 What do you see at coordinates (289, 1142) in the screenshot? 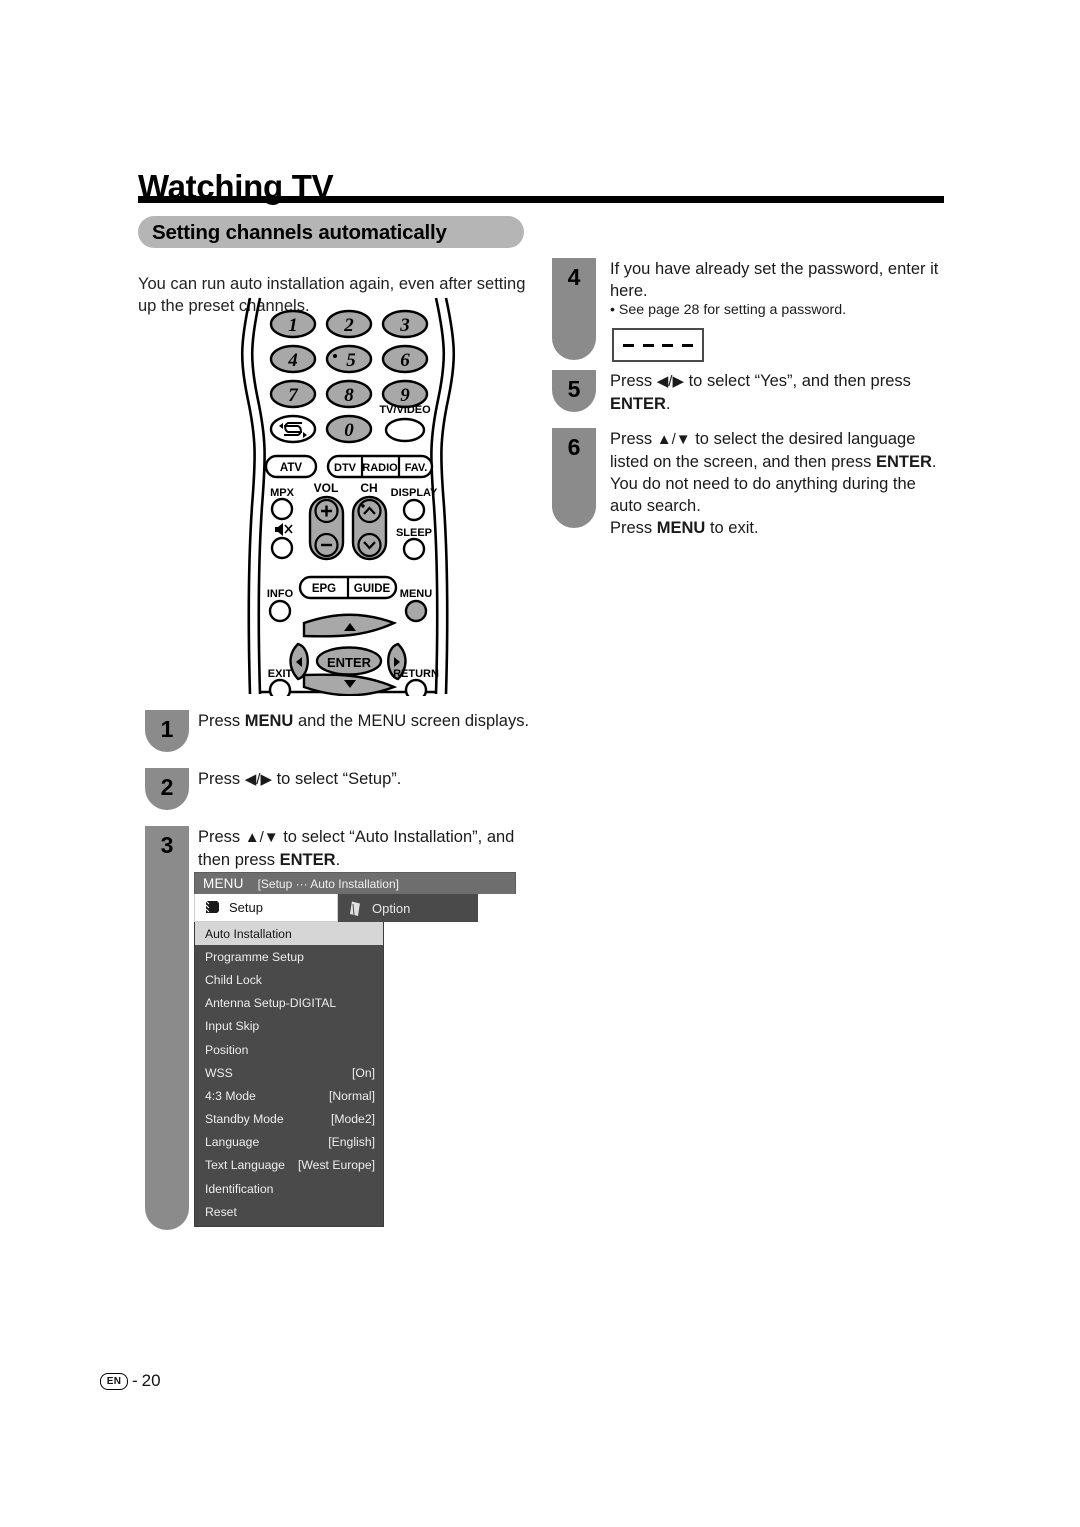
I see `menu-item: Language [English]` at bounding box center [289, 1142].